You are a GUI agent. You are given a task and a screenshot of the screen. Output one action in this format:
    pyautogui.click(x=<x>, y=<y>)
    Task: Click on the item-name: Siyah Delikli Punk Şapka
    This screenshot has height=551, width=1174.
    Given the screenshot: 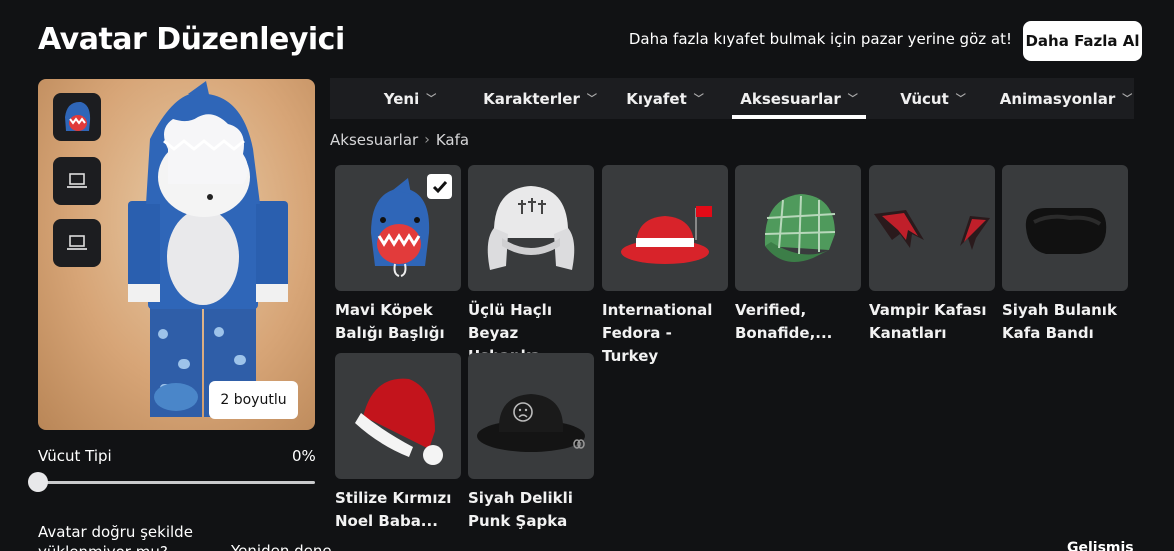 What is the action you would take?
    pyautogui.click(x=520, y=509)
    